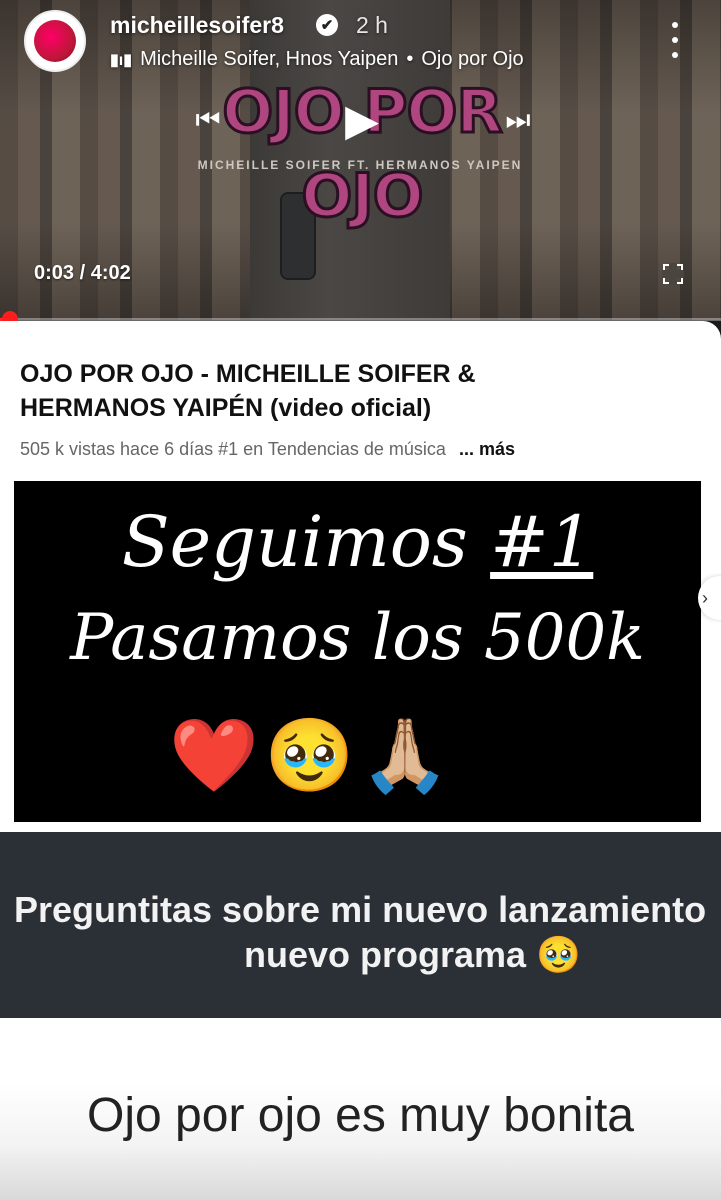 The height and width of the screenshot is (1200, 721). What do you see at coordinates (675, 40) in the screenshot?
I see `more-options-icon` at bounding box center [675, 40].